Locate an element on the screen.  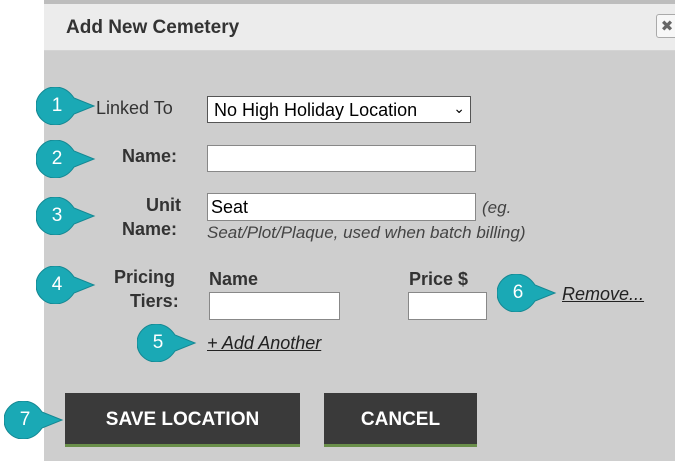
linked-to-label: Linked To is located at coordinates (134, 108).